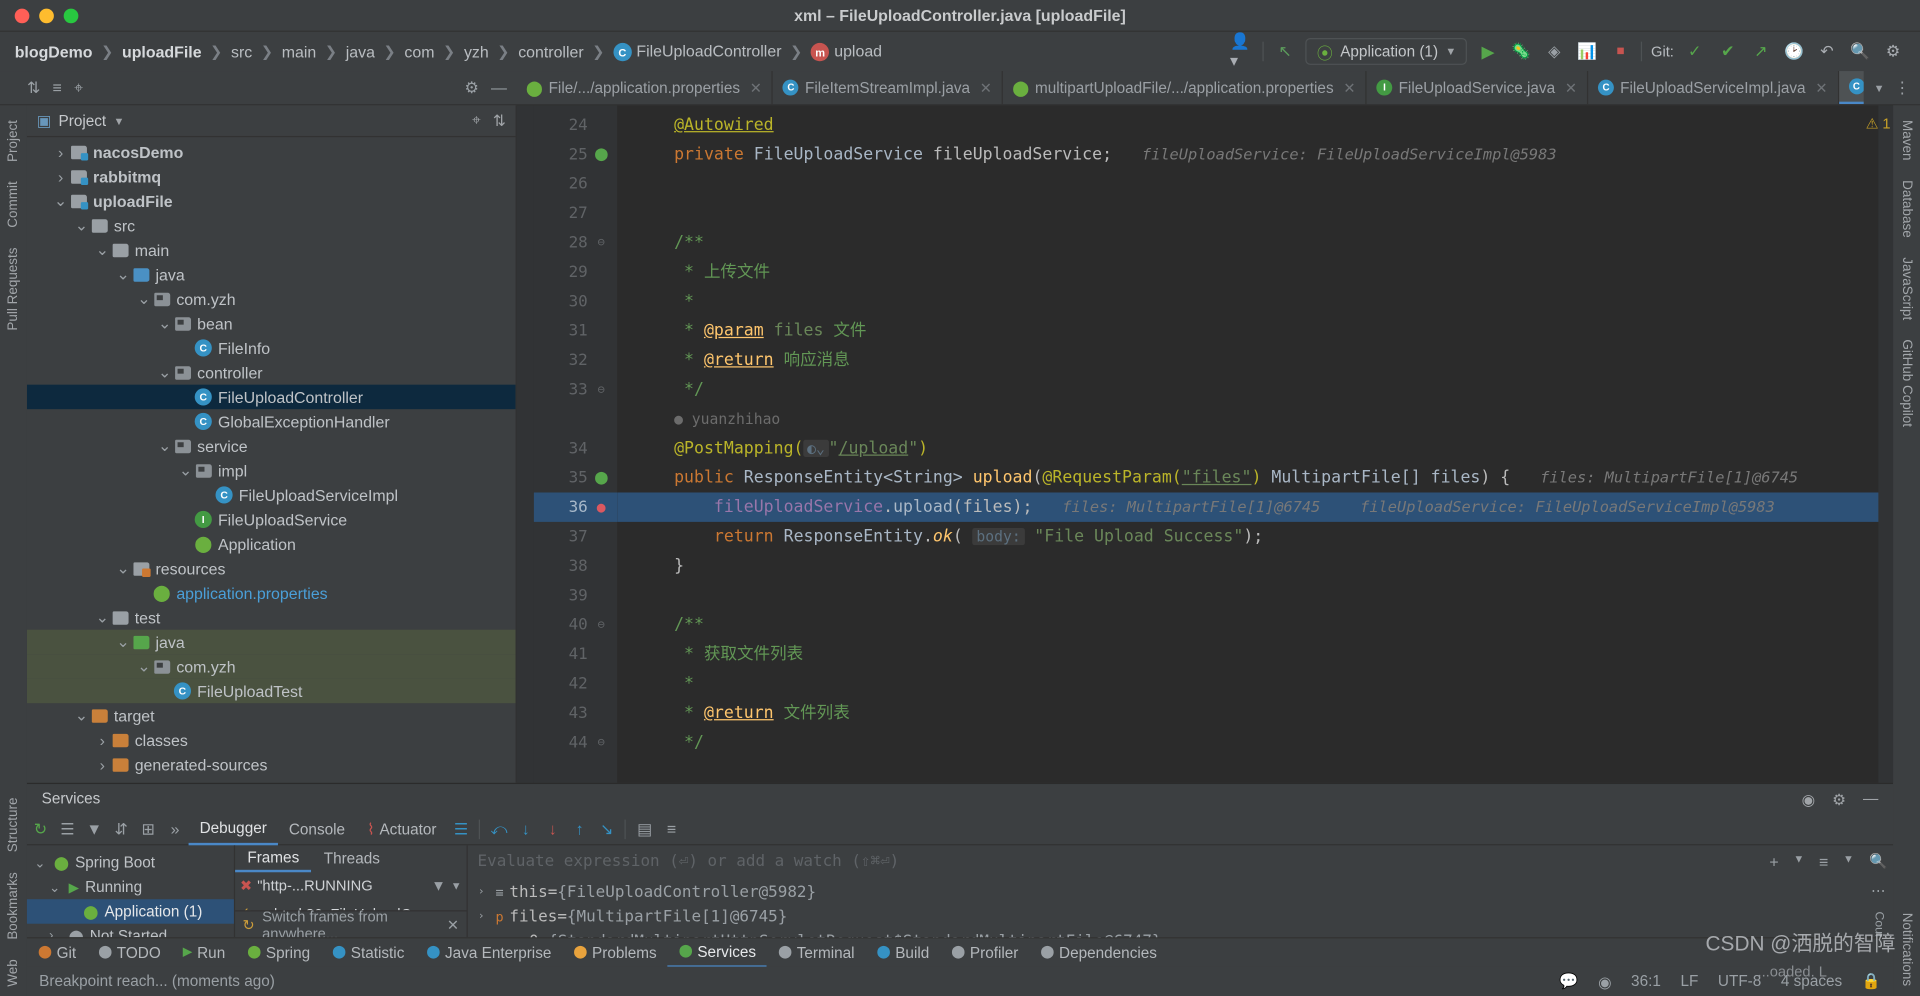 This screenshot has height=996, width=1920. What do you see at coordinates (460, 829) in the screenshot?
I see `mute-breakpoints-icon: ☰` at bounding box center [460, 829].